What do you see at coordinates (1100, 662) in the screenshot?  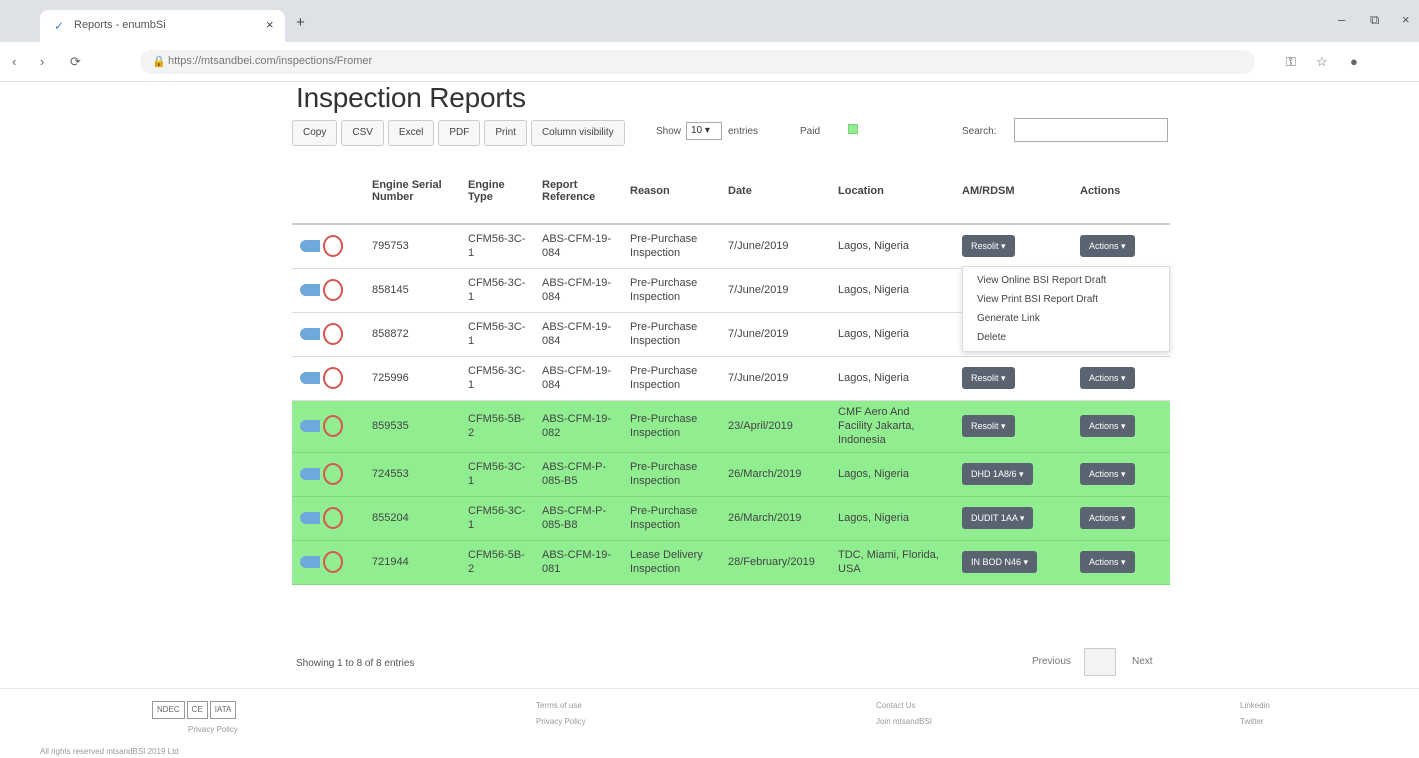 I see `current-page-button` at bounding box center [1100, 662].